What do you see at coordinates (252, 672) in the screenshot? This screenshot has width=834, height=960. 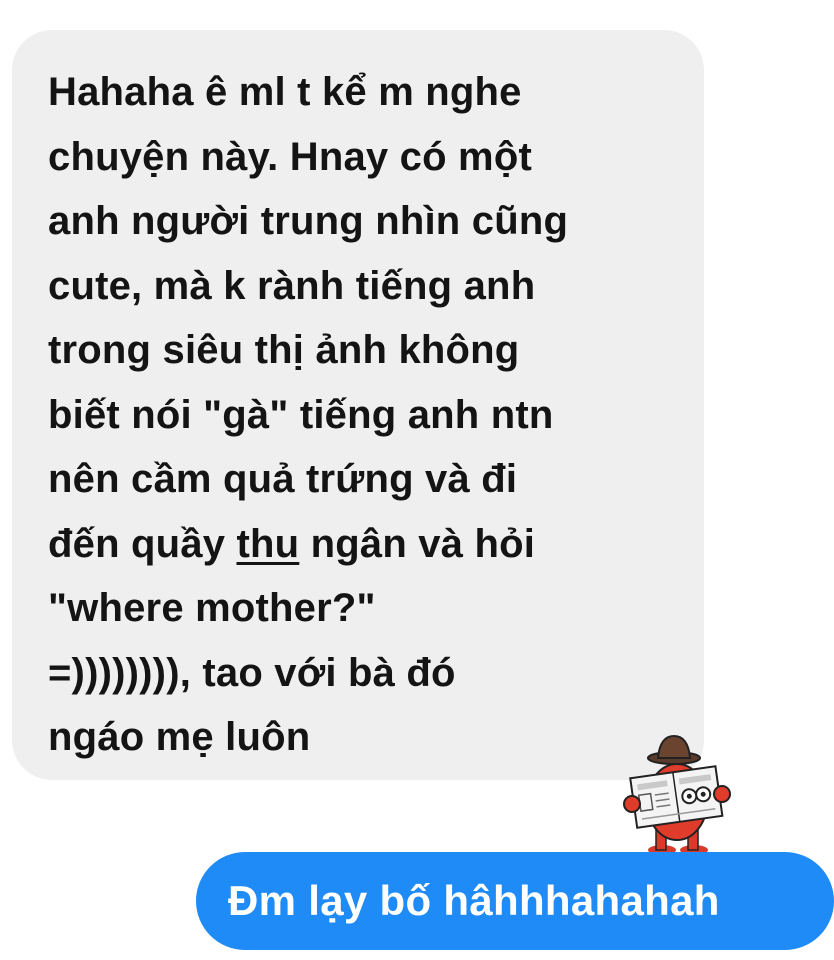 I see `received-message-line: =)))))))), tao với bà đó` at bounding box center [252, 672].